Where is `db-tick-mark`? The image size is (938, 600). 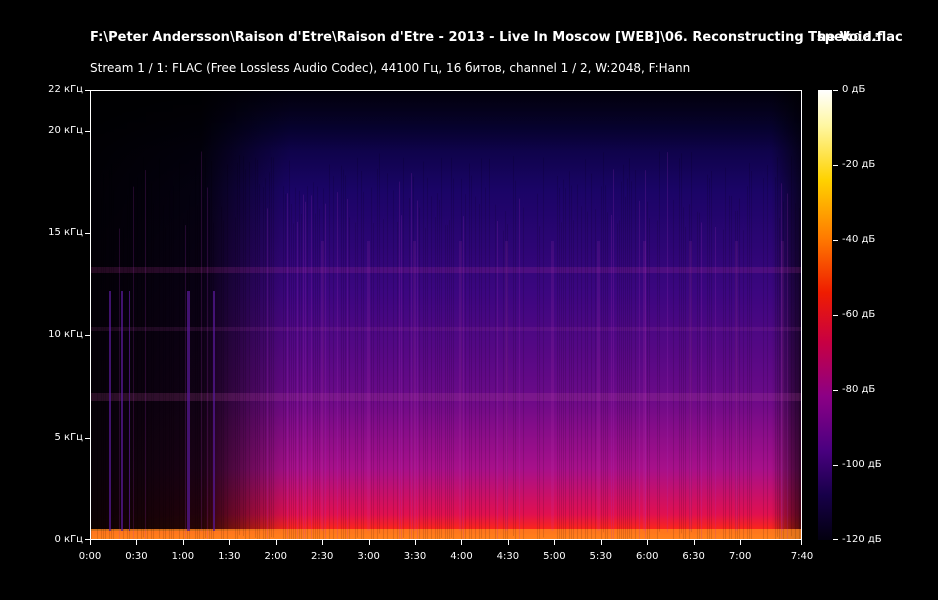 db-tick-mark is located at coordinates (835, 315).